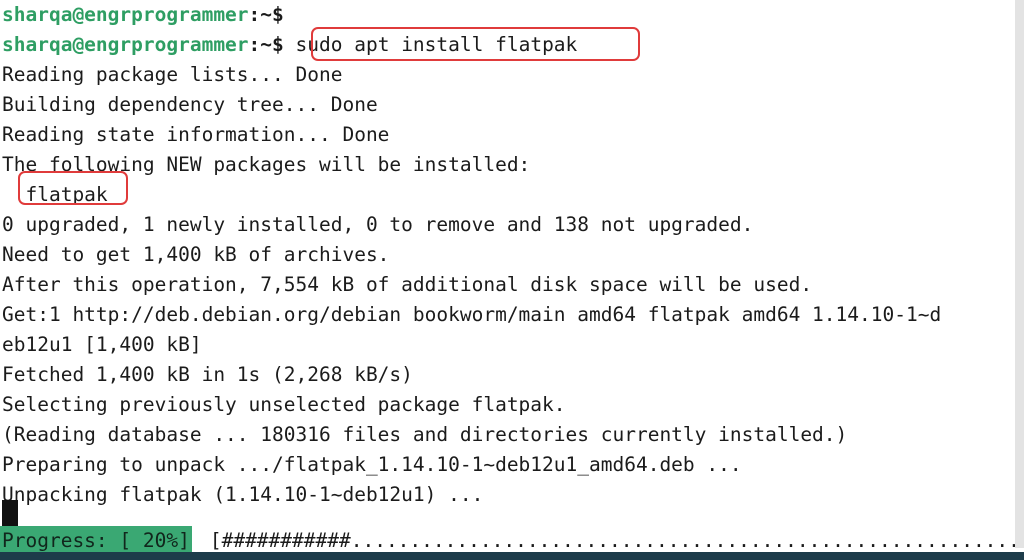 The height and width of the screenshot is (560, 1024). What do you see at coordinates (55, 194) in the screenshot?
I see `output-line-package: flatpak` at bounding box center [55, 194].